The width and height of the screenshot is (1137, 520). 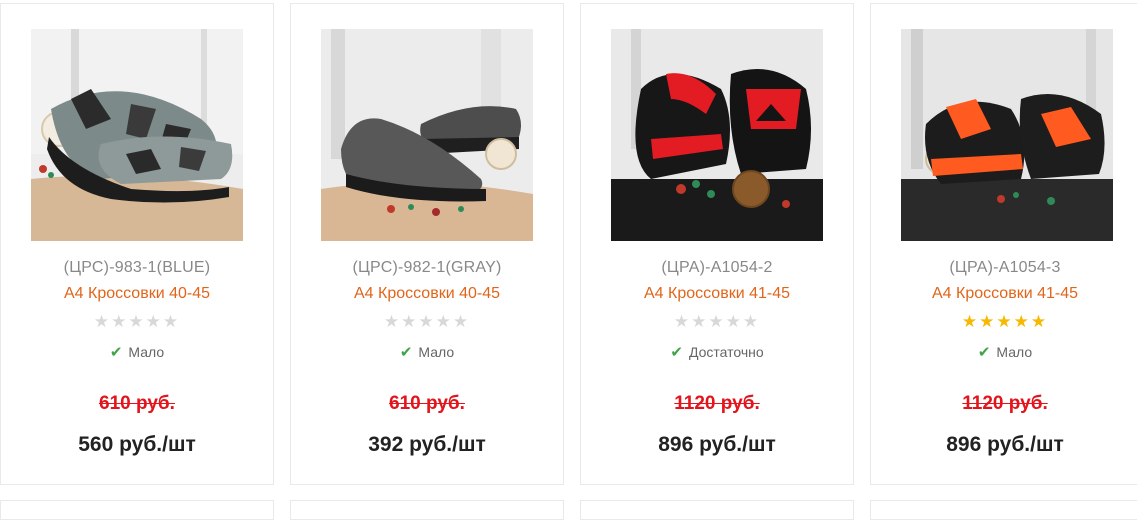 What do you see at coordinates (726, 352) in the screenshot?
I see `stock-label: Достаточно` at bounding box center [726, 352].